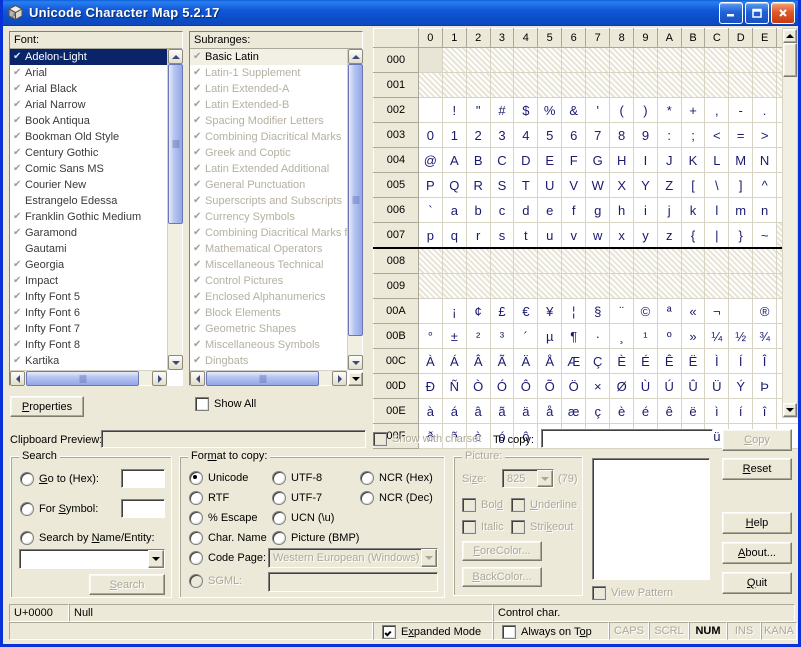 The image size is (801, 647). I want to click on grid-cell: F, so click(574, 160).